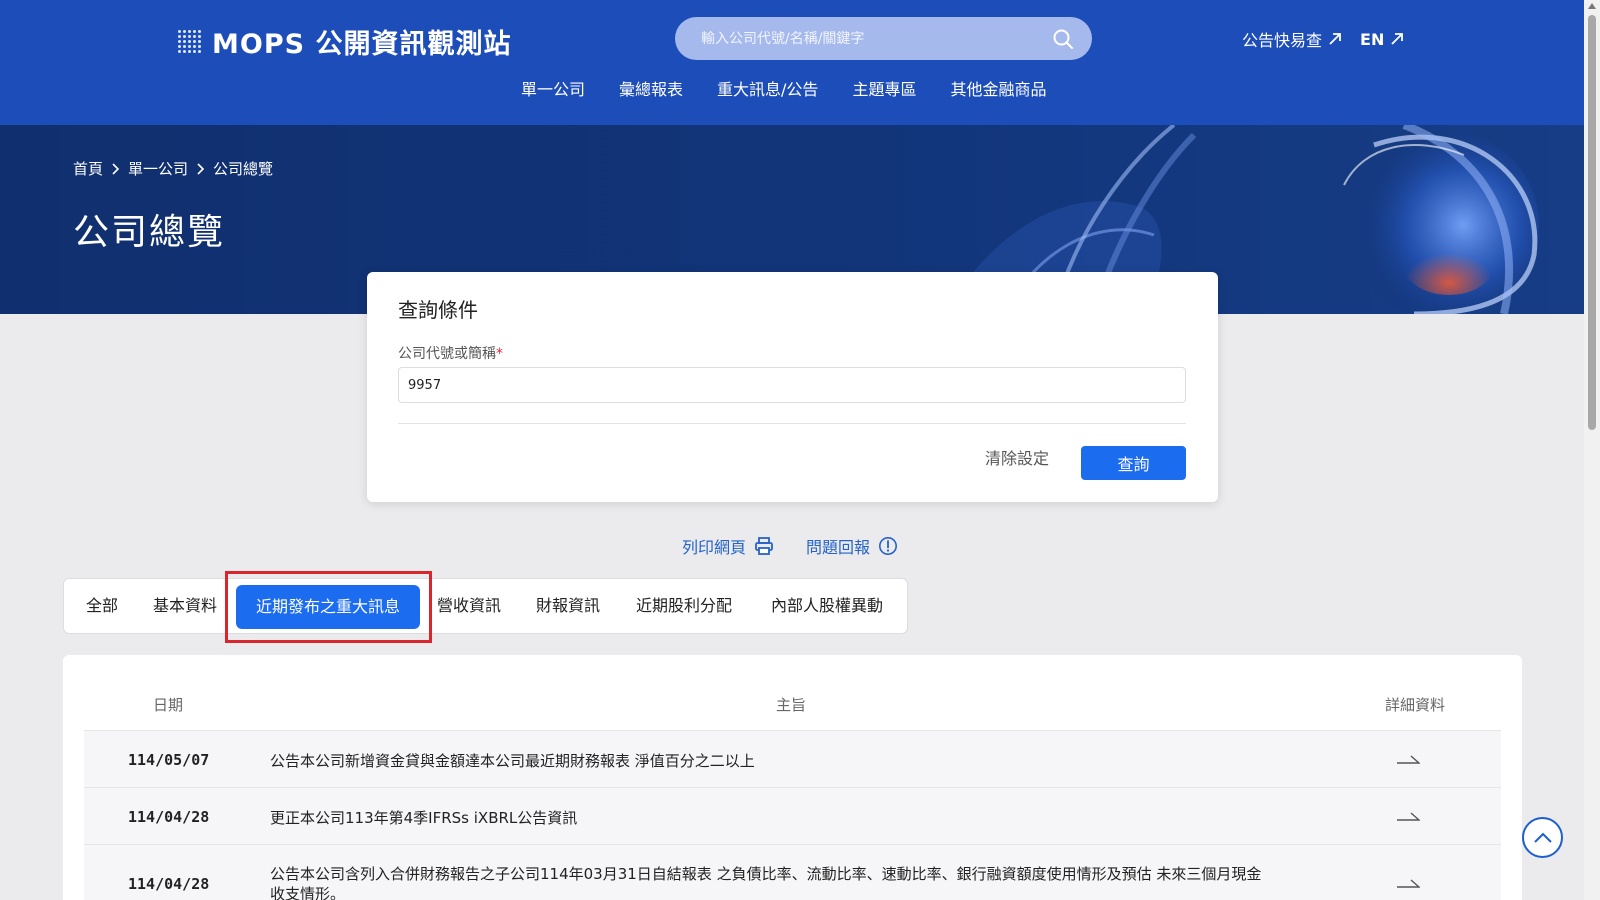  I want to click on search-bar, so click(883, 38).